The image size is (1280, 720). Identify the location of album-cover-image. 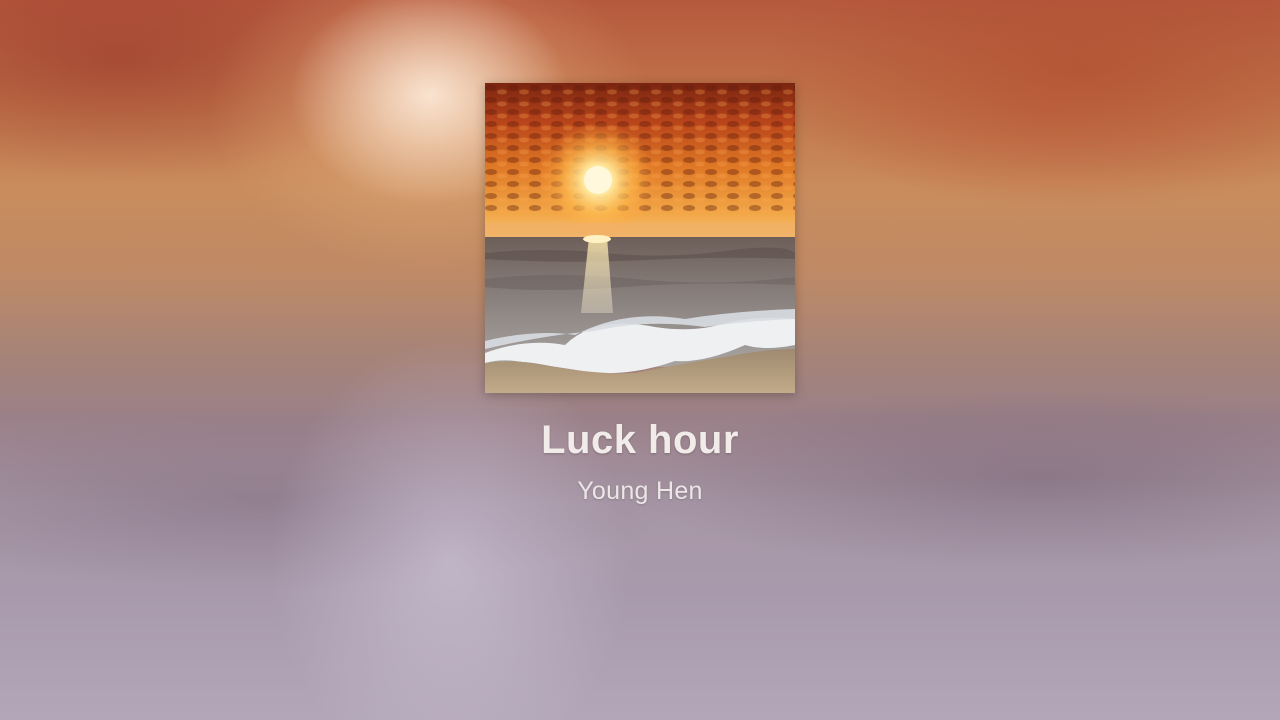
(640, 238).